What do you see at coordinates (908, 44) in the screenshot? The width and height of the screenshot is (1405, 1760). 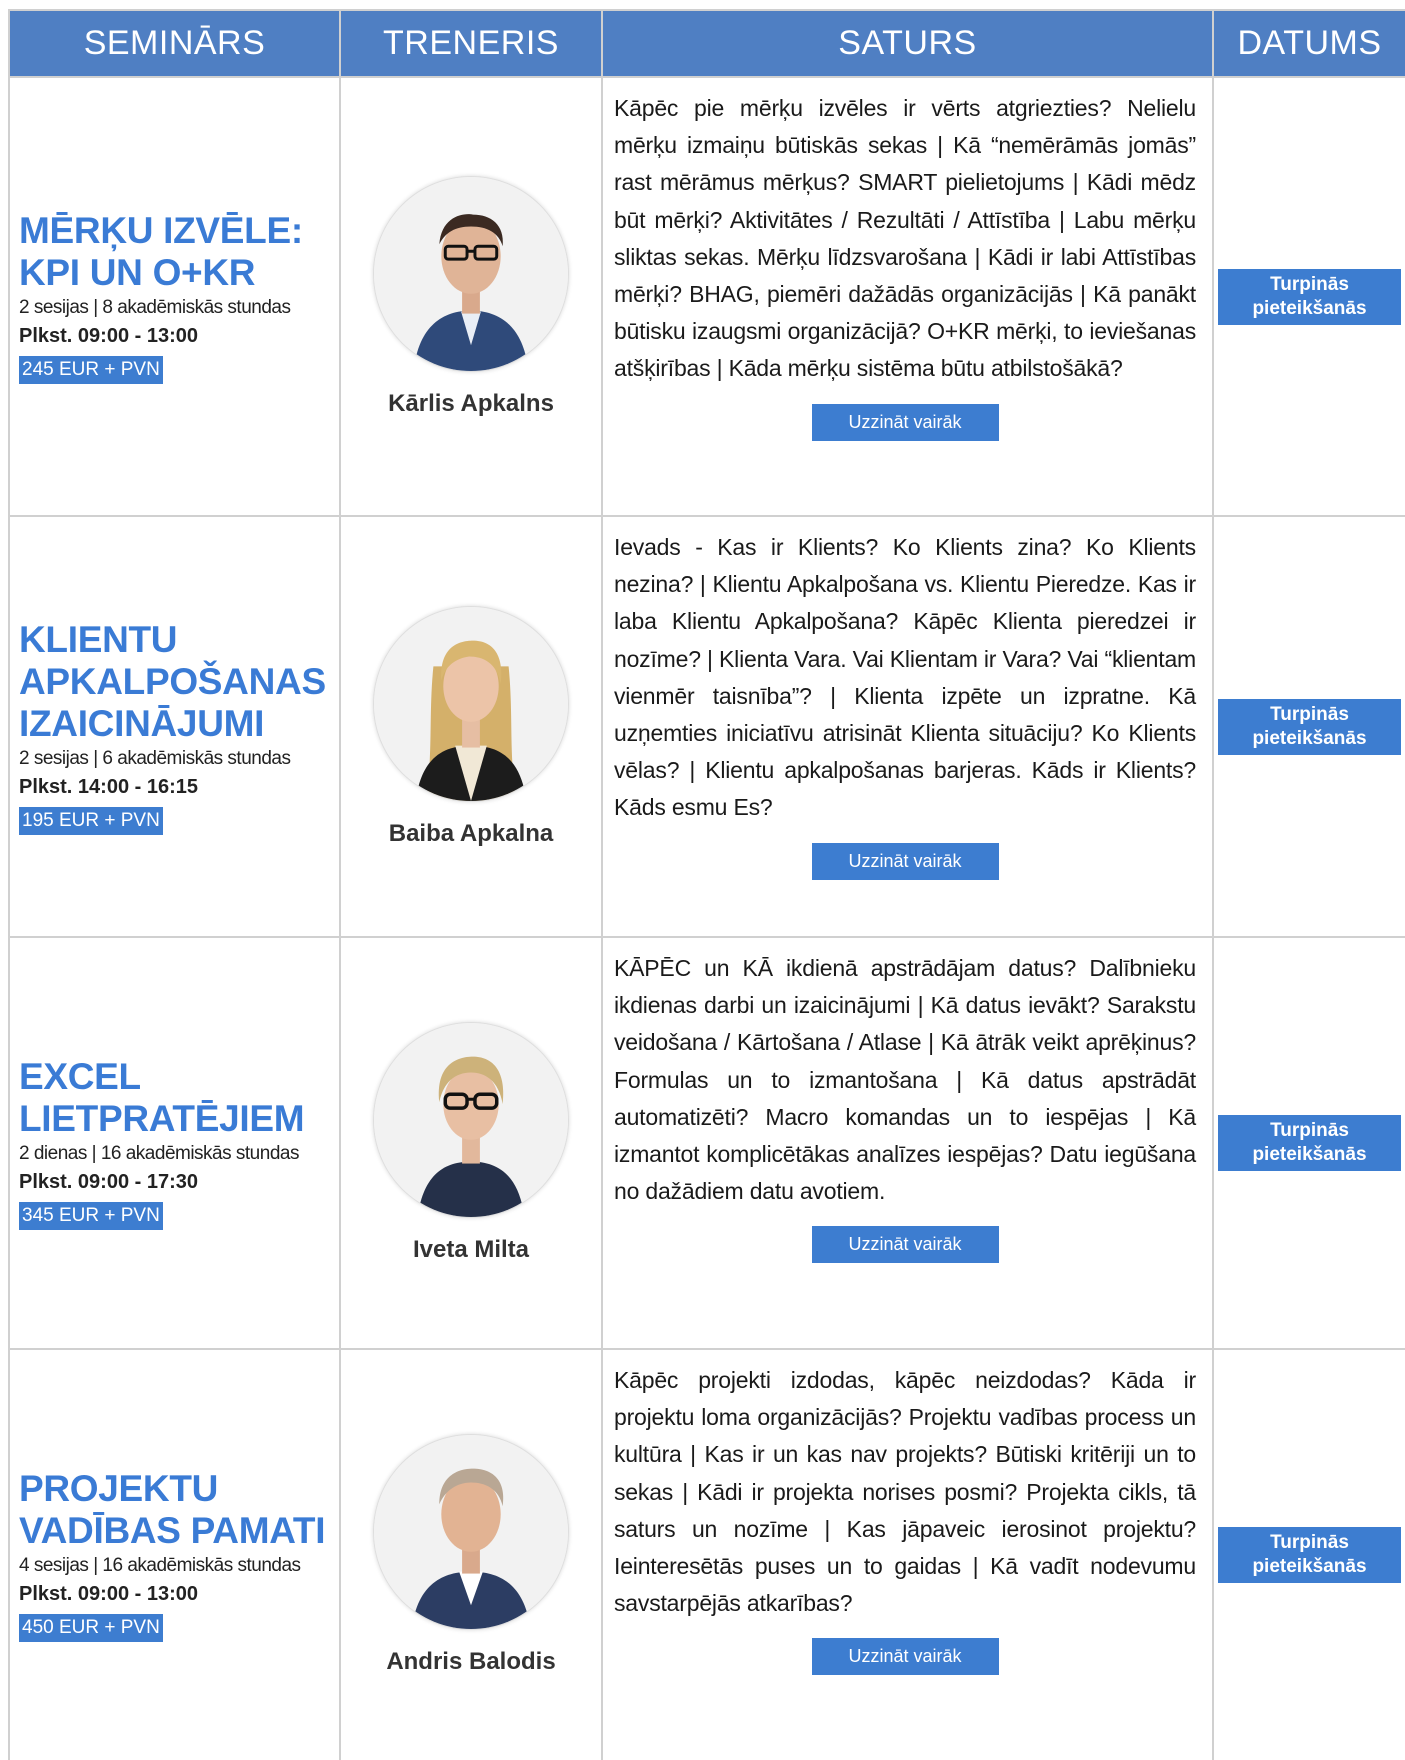 I see `column-header-content: SATURS` at bounding box center [908, 44].